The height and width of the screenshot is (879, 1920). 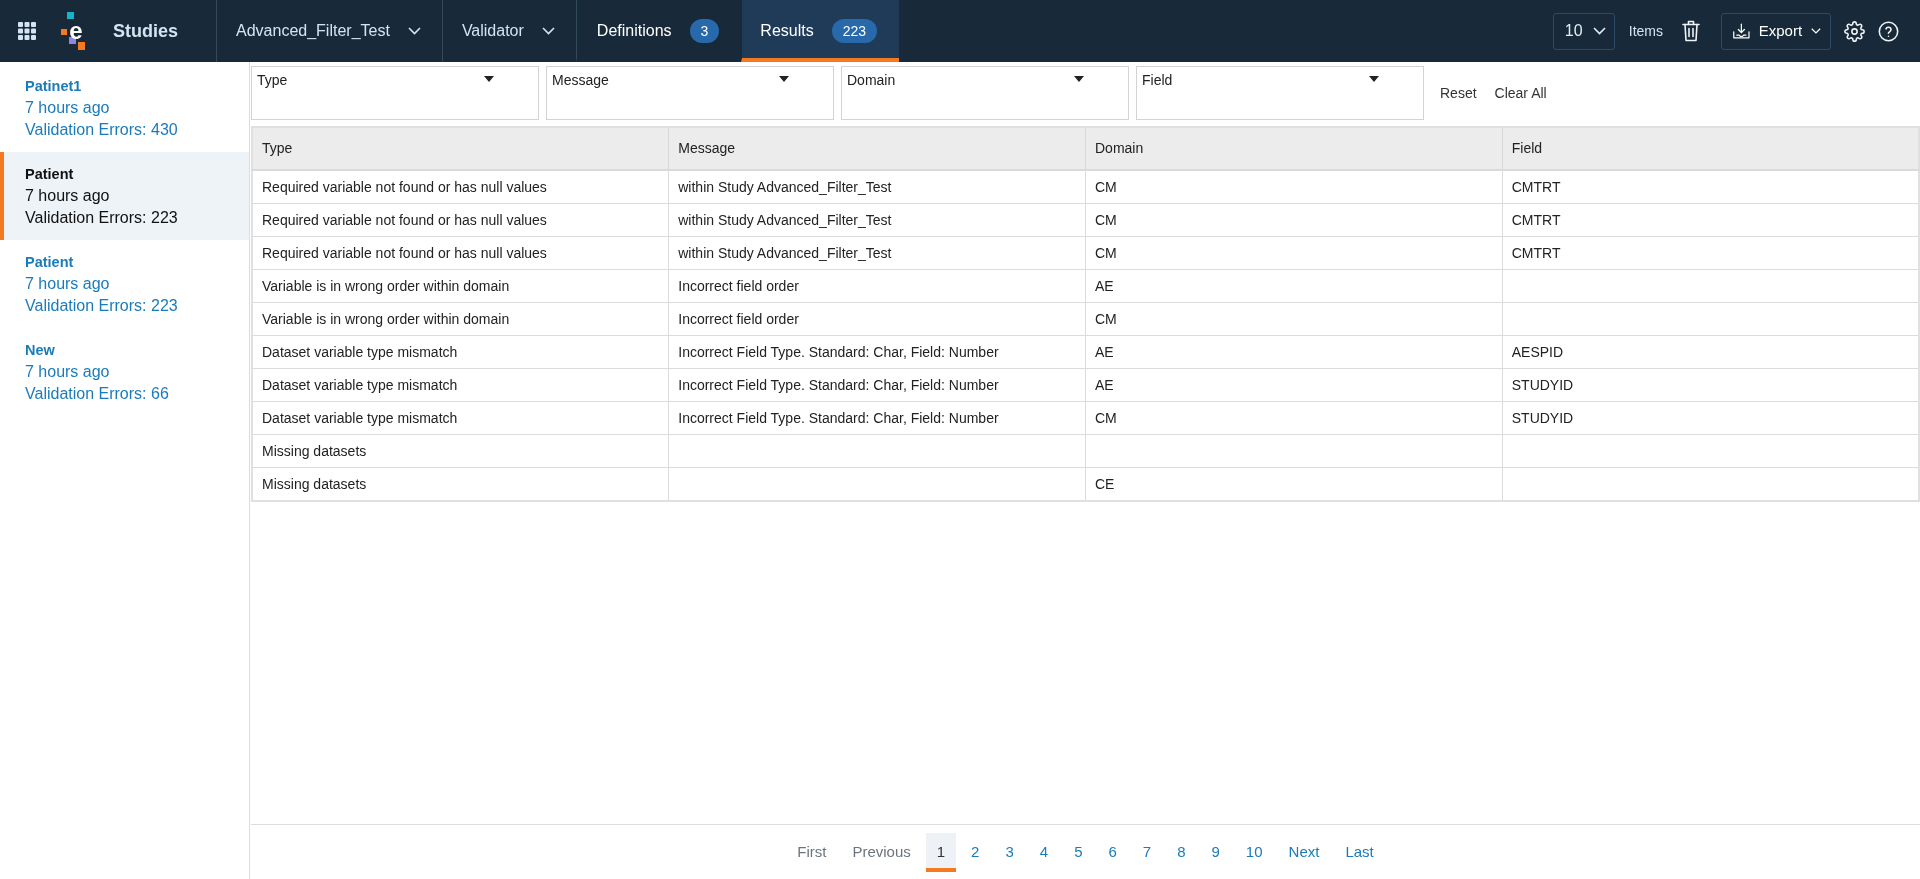 What do you see at coordinates (75, 31) in the screenshot?
I see `app-logo: e` at bounding box center [75, 31].